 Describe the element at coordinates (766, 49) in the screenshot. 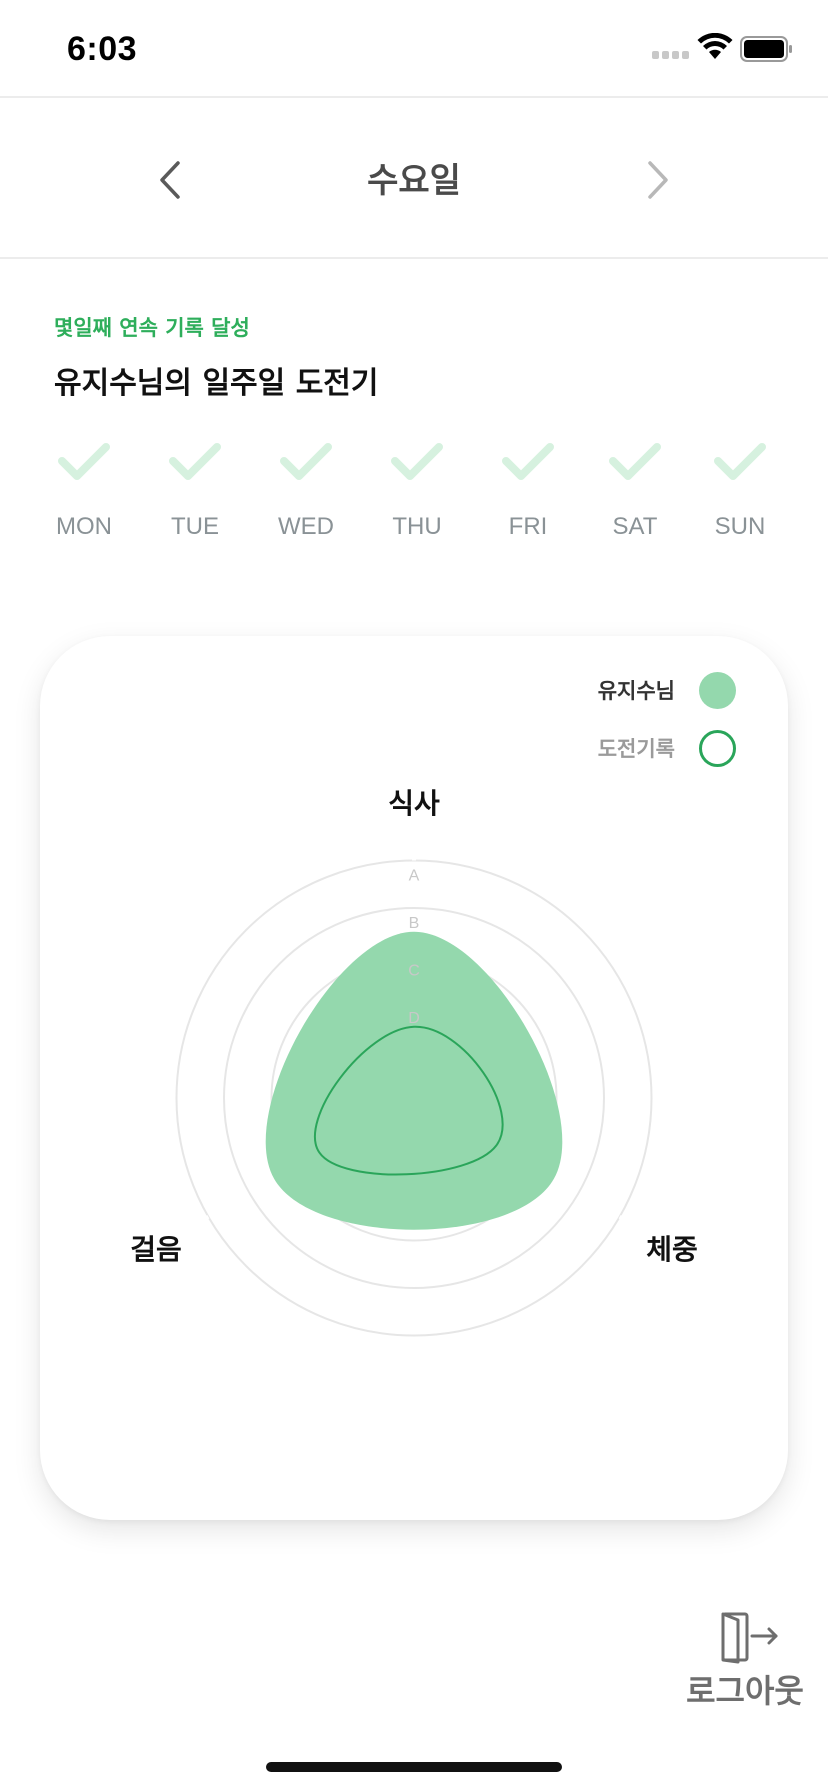

I see `battery-icon` at that location.